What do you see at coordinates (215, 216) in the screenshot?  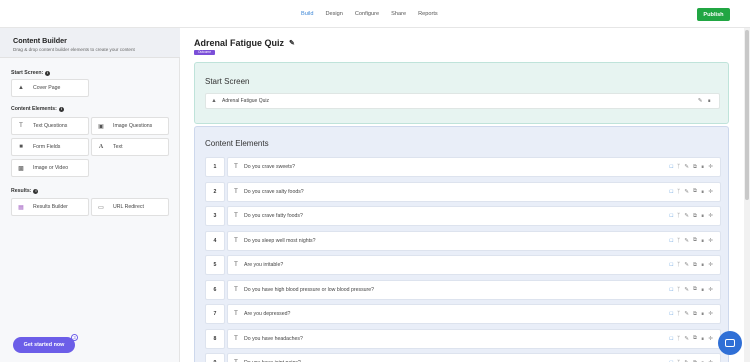 I see `question-number: 3` at bounding box center [215, 216].